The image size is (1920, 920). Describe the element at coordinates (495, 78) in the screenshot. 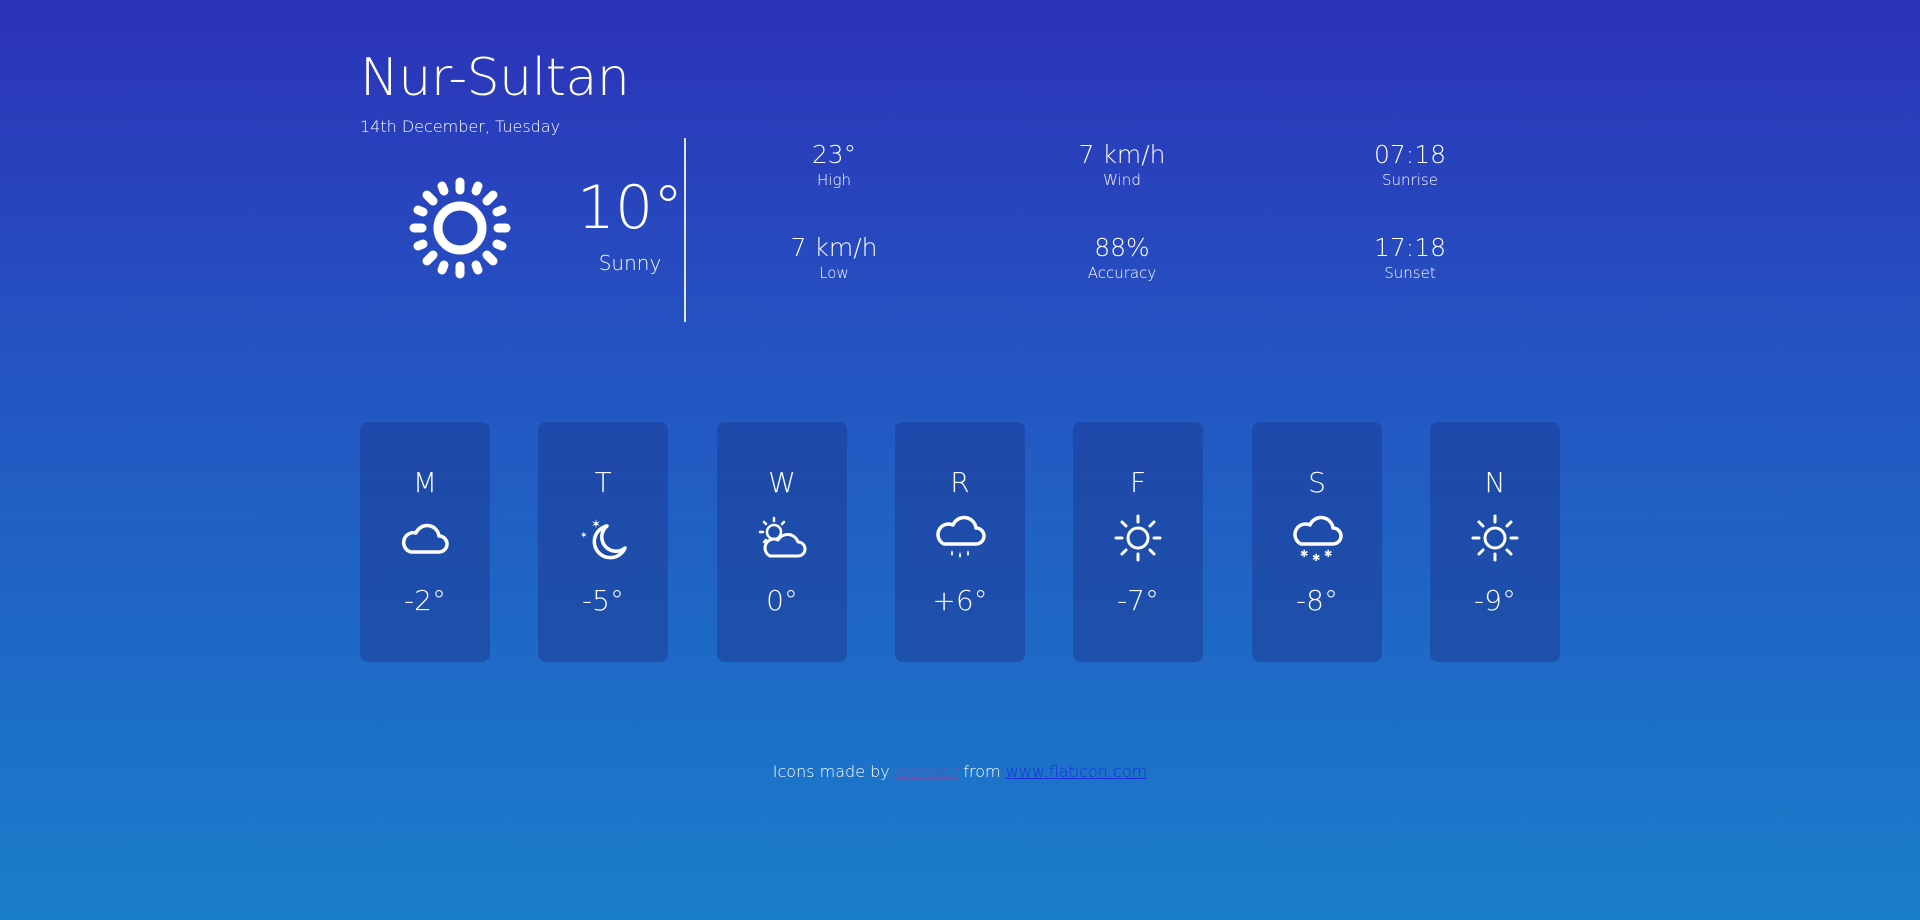

I see `city-title: Nur-Sultan` at that location.